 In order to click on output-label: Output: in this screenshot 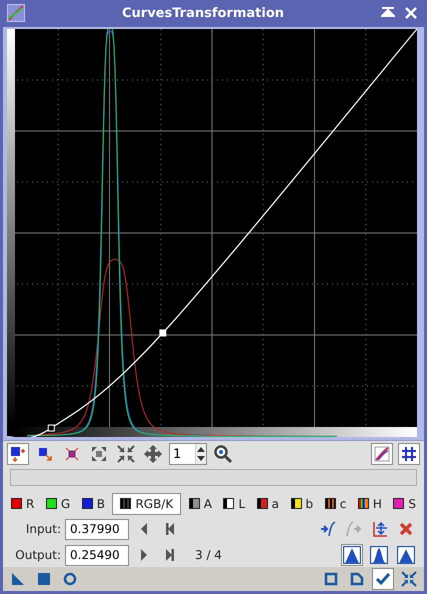, I will do `click(37, 555)`.